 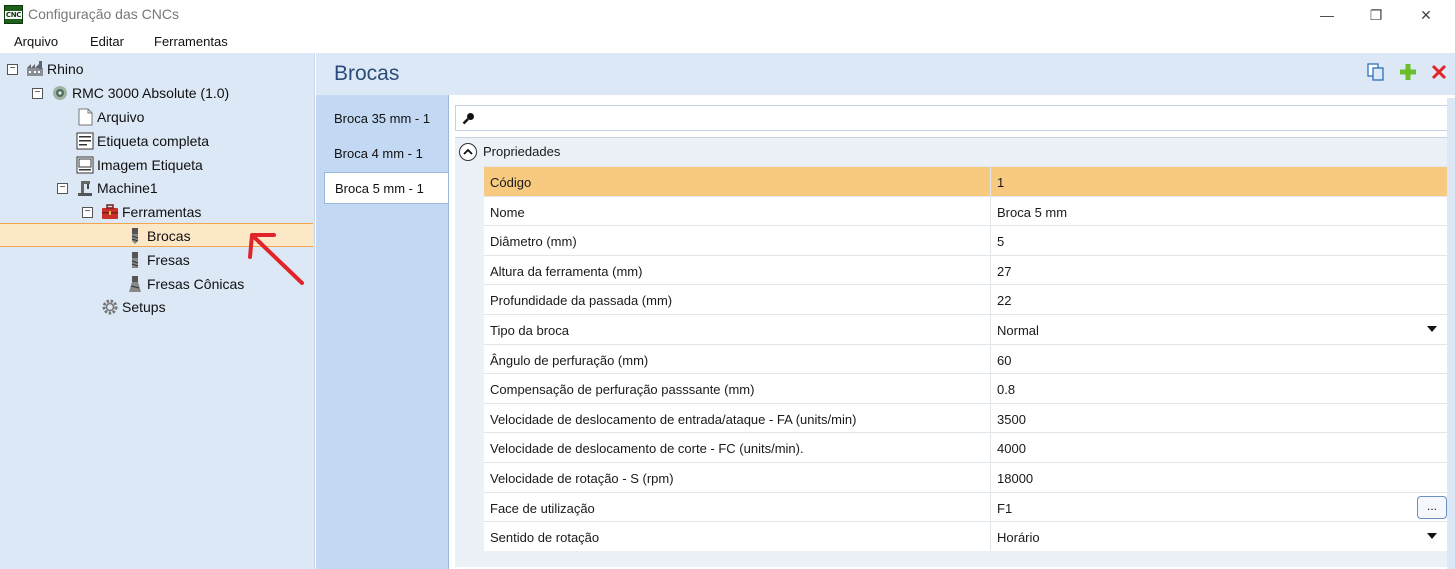 I want to click on tab-broca-35mm: Broca 35 mm - 1, so click(x=385, y=118).